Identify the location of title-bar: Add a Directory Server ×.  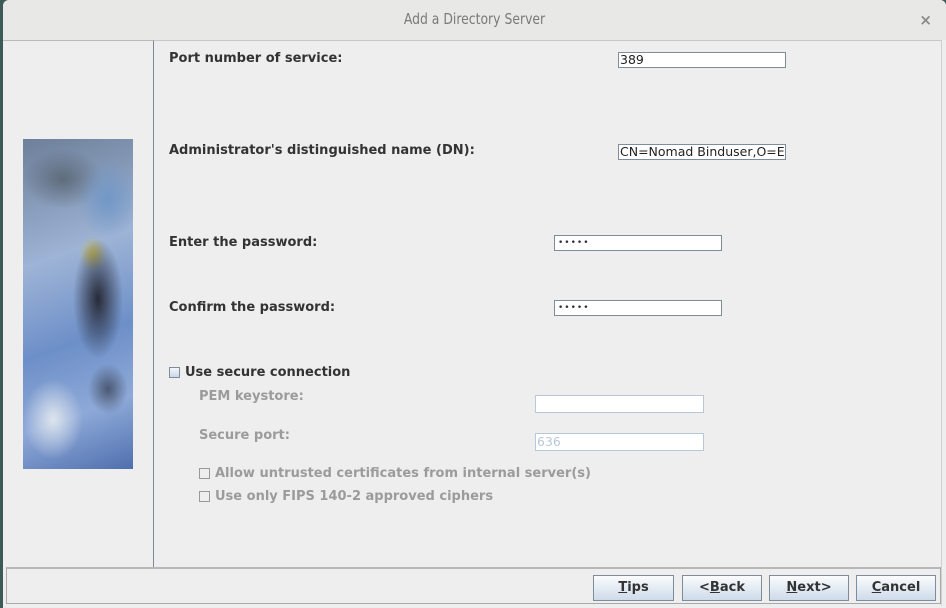
(474, 20).